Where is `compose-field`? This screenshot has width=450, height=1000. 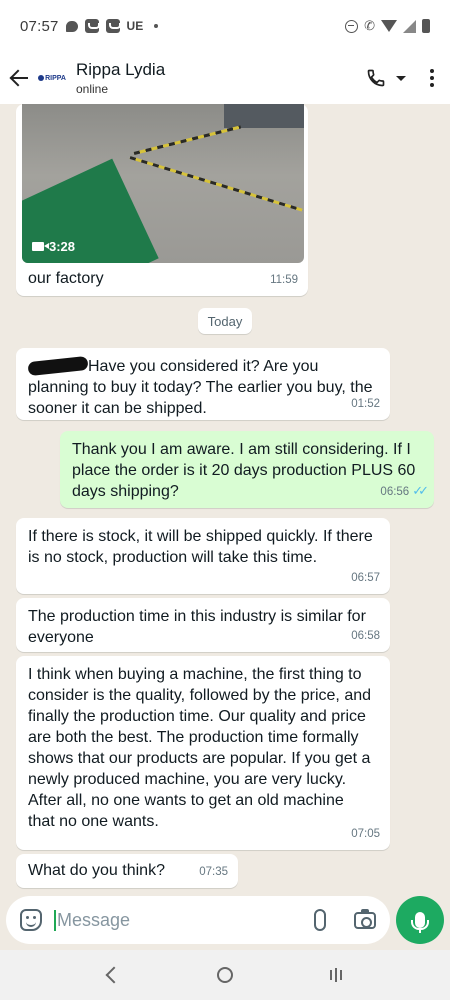 compose-field is located at coordinates (198, 920).